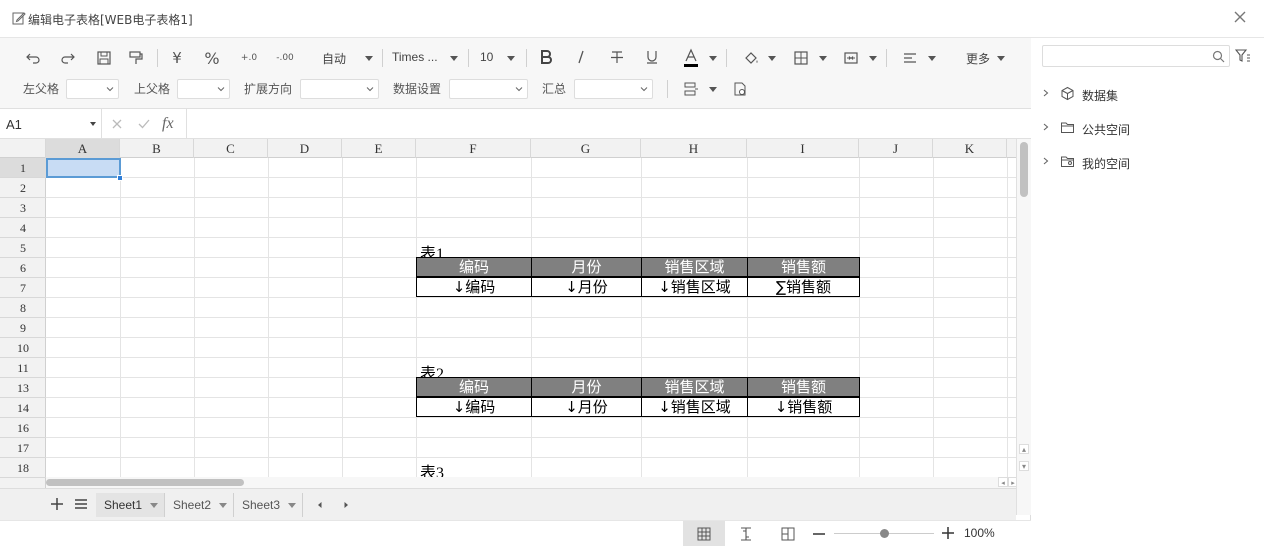 The height and width of the screenshot is (546, 1264). Describe the element at coordinates (334, 58) in the screenshot. I see `number-format-select: 自动` at that location.